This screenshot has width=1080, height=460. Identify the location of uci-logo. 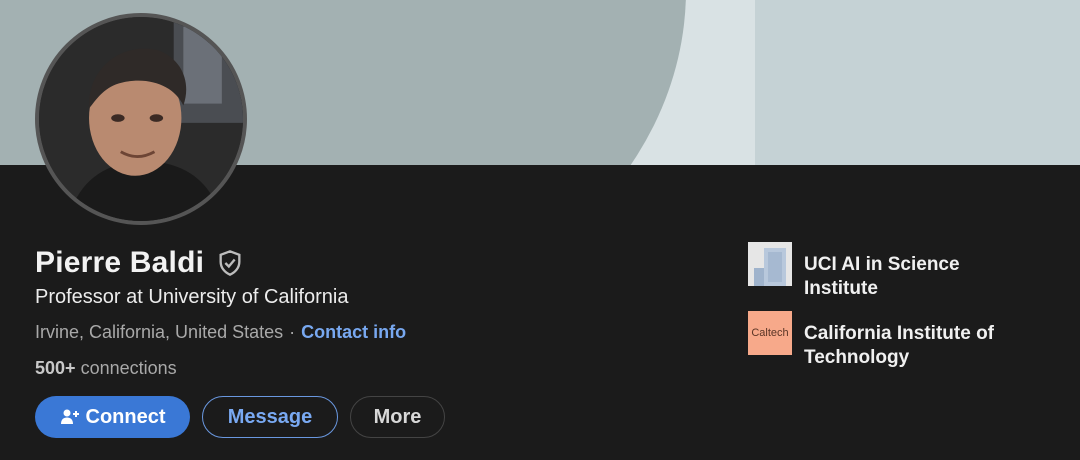
(770, 264).